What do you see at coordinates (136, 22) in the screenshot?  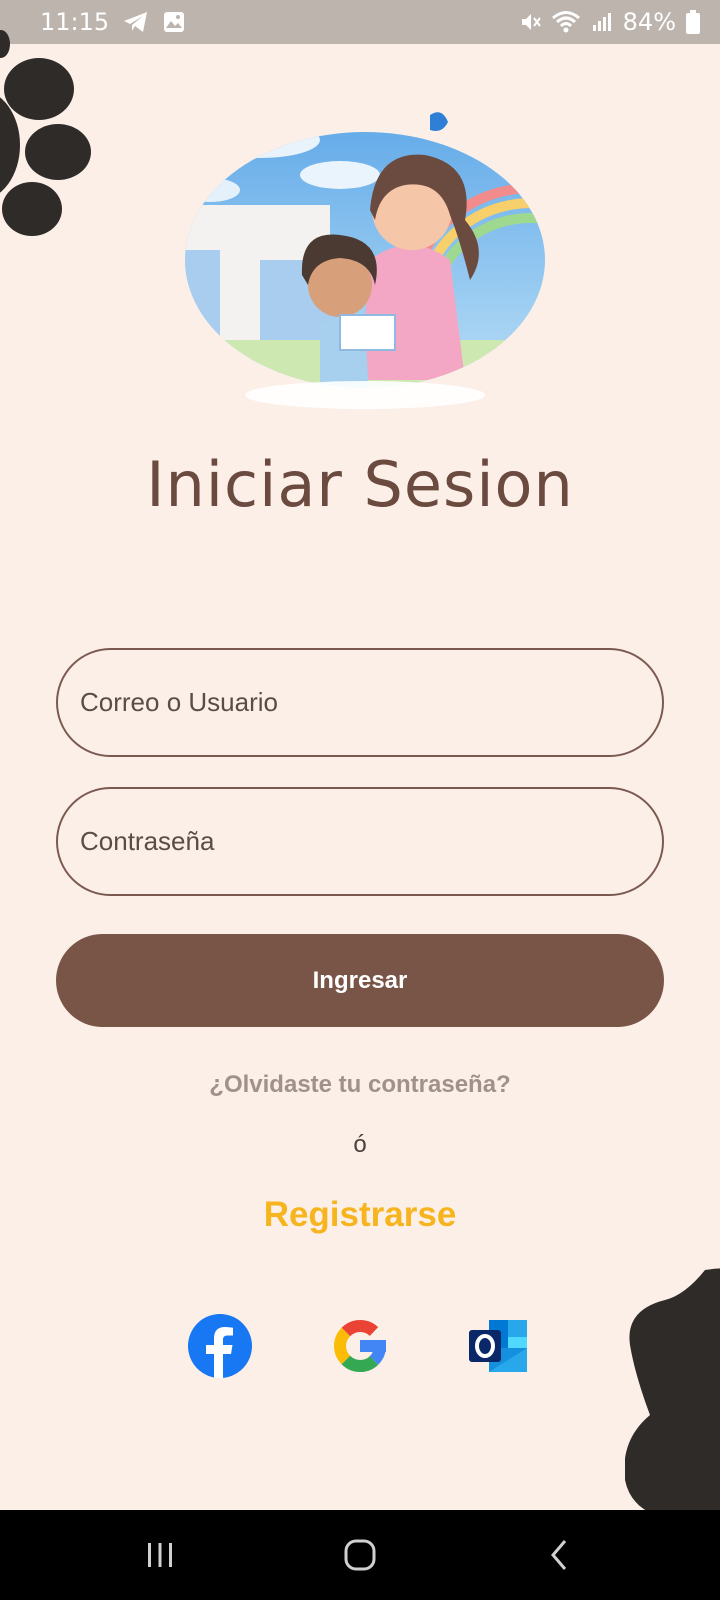 I see `telegram-icon` at bounding box center [136, 22].